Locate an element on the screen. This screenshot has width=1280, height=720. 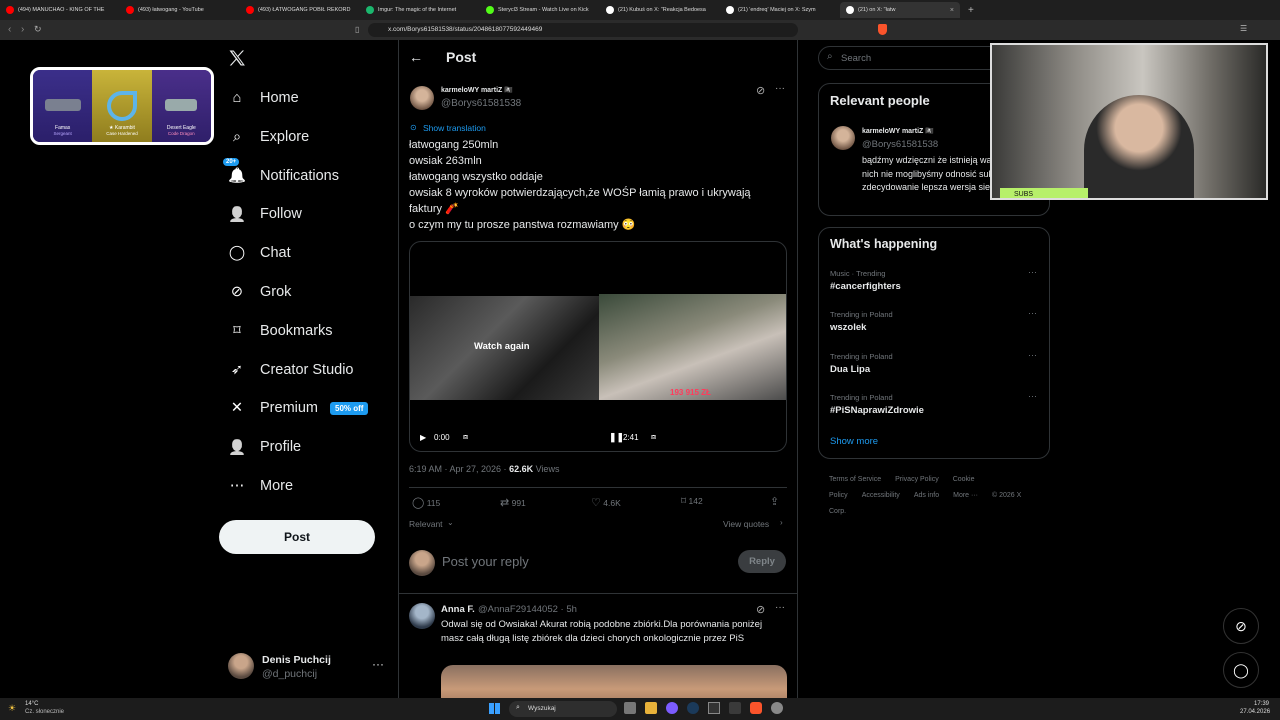
trend-name: wszolek is located at coordinates (848, 327).